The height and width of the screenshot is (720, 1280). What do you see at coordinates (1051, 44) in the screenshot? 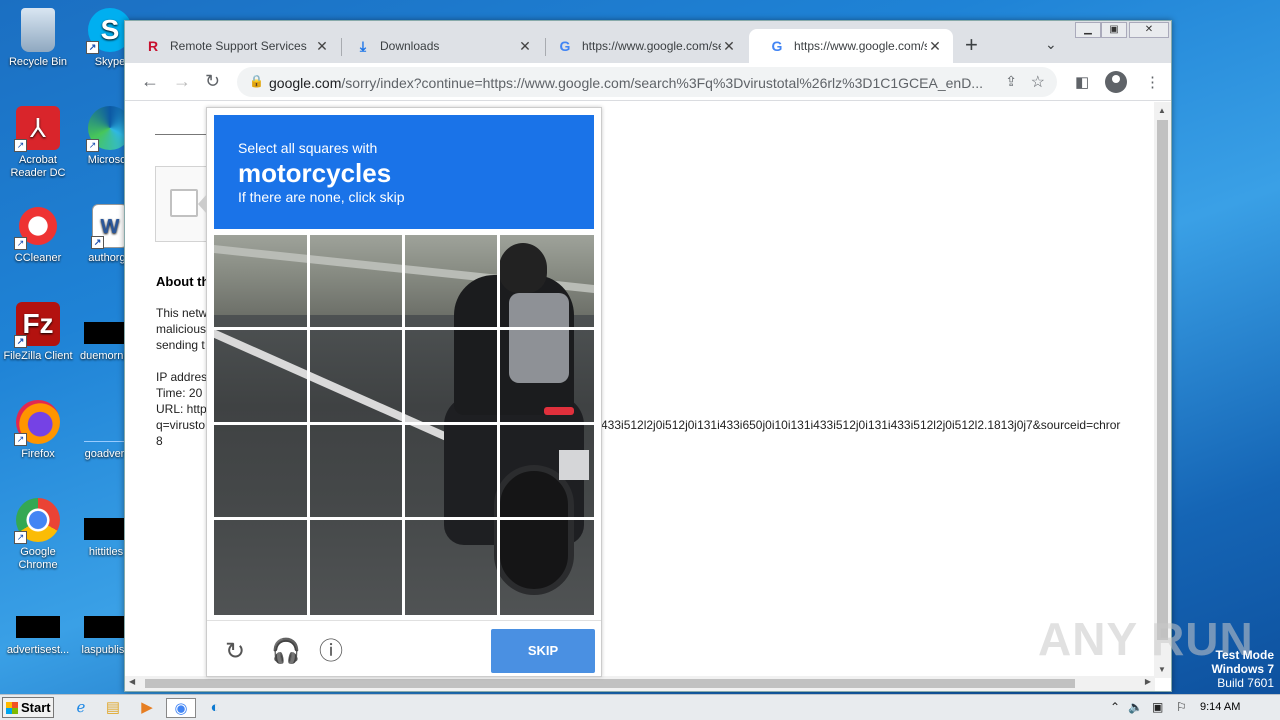
I see `tab-search-chevron-icon: ⌄` at bounding box center [1051, 44].